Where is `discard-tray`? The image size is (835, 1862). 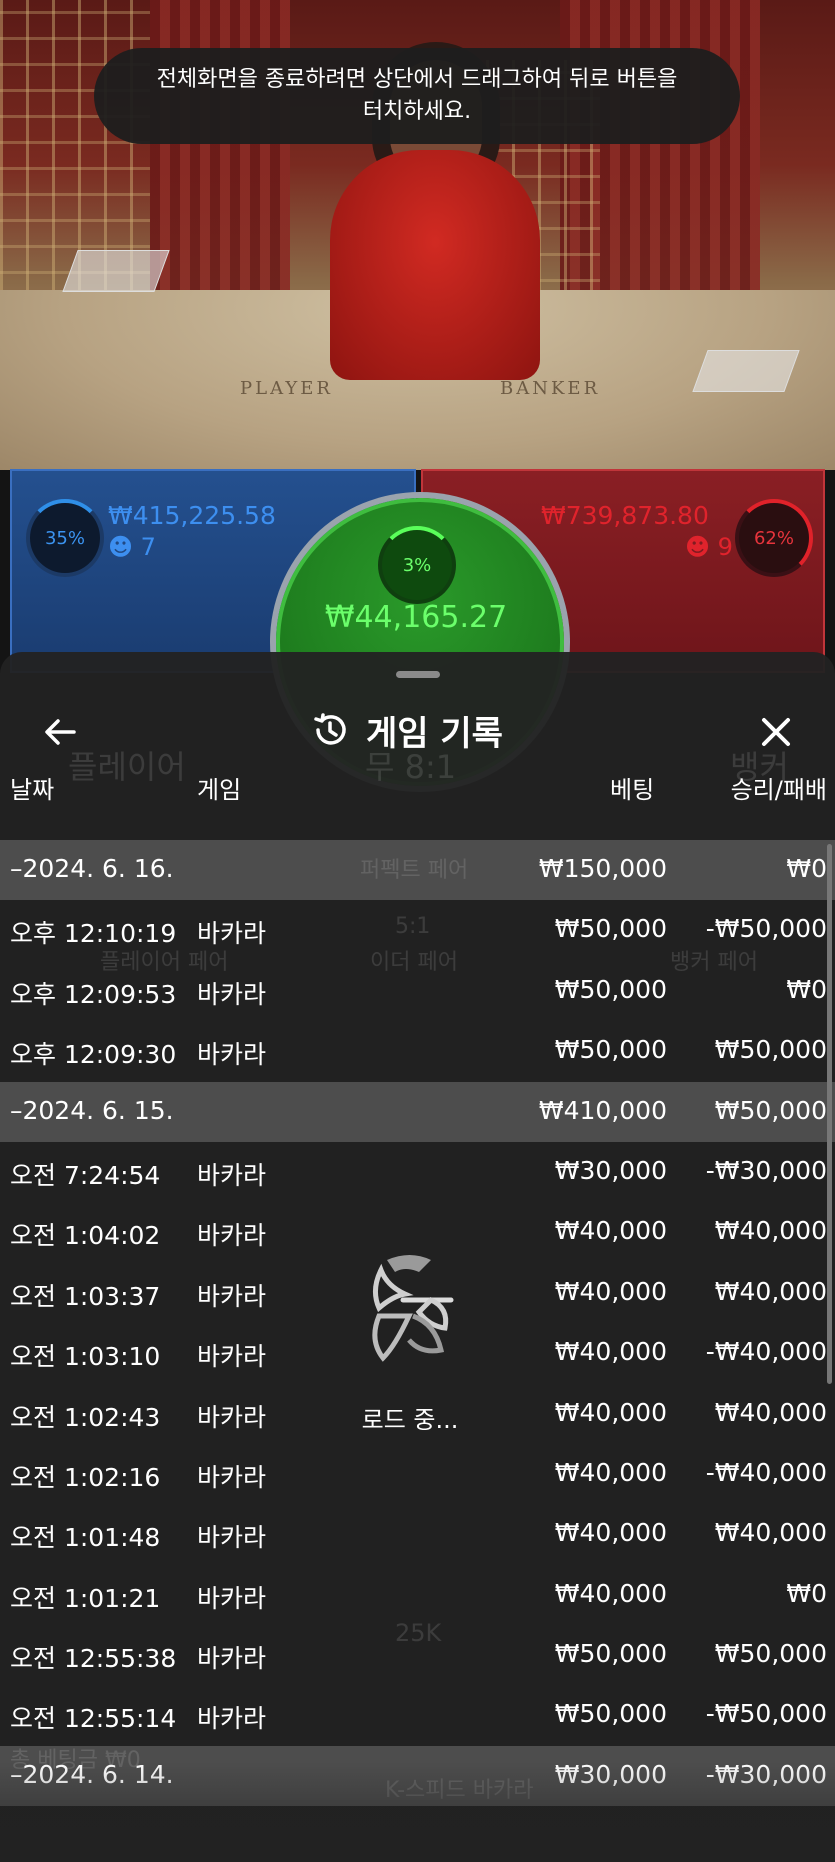 discard-tray is located at coordinates (746, 371).